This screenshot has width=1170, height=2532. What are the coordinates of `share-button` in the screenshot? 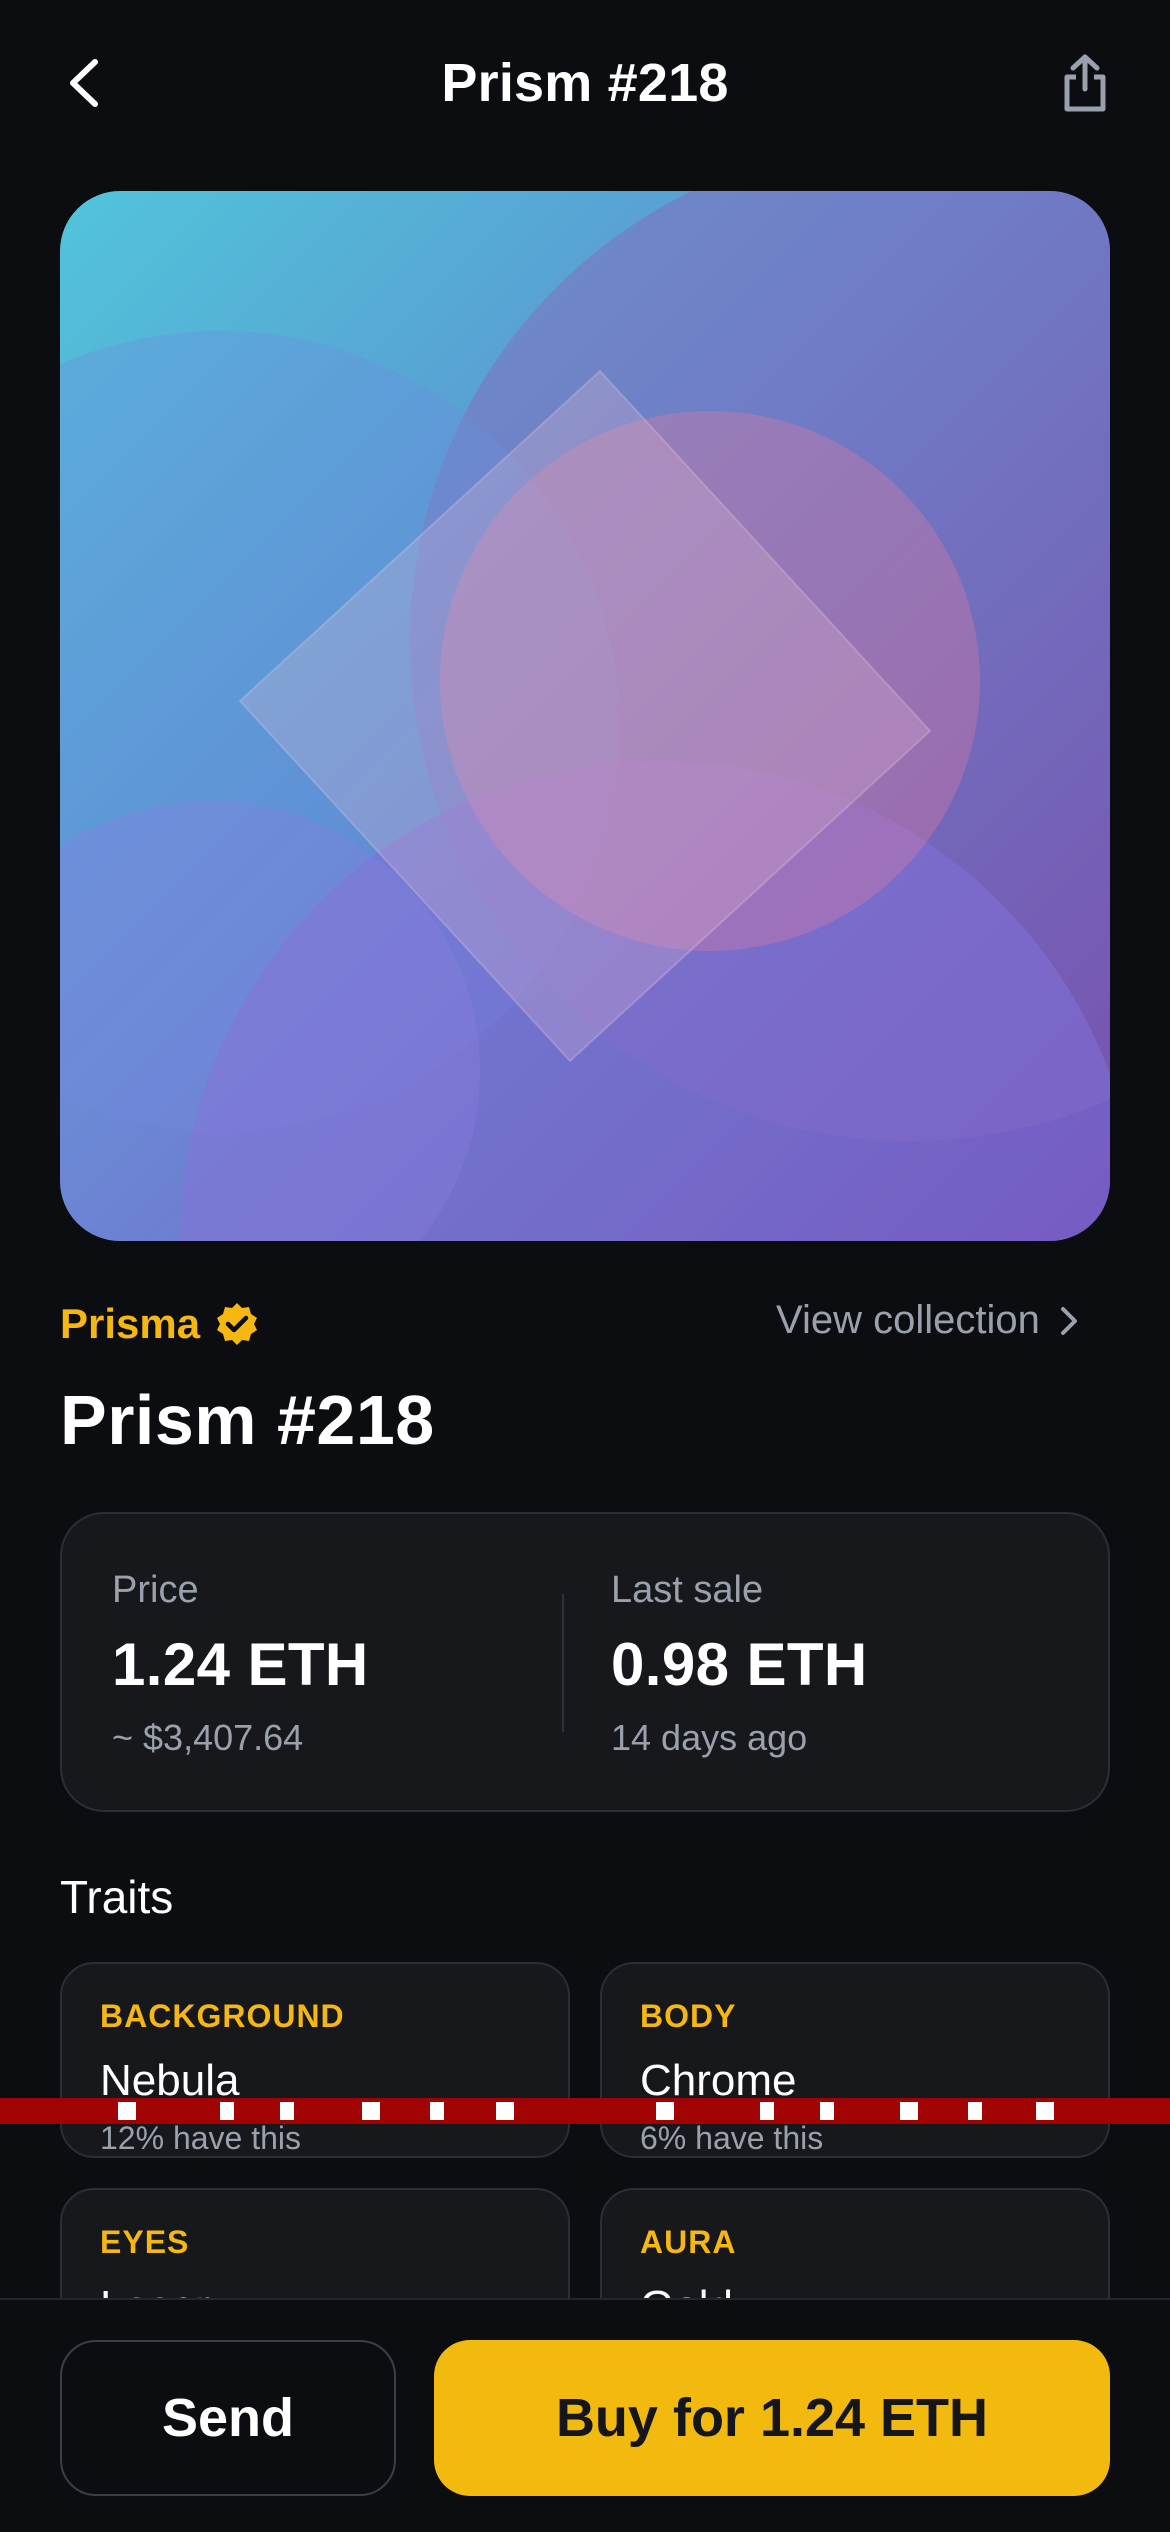 It's located at (1085, 83).